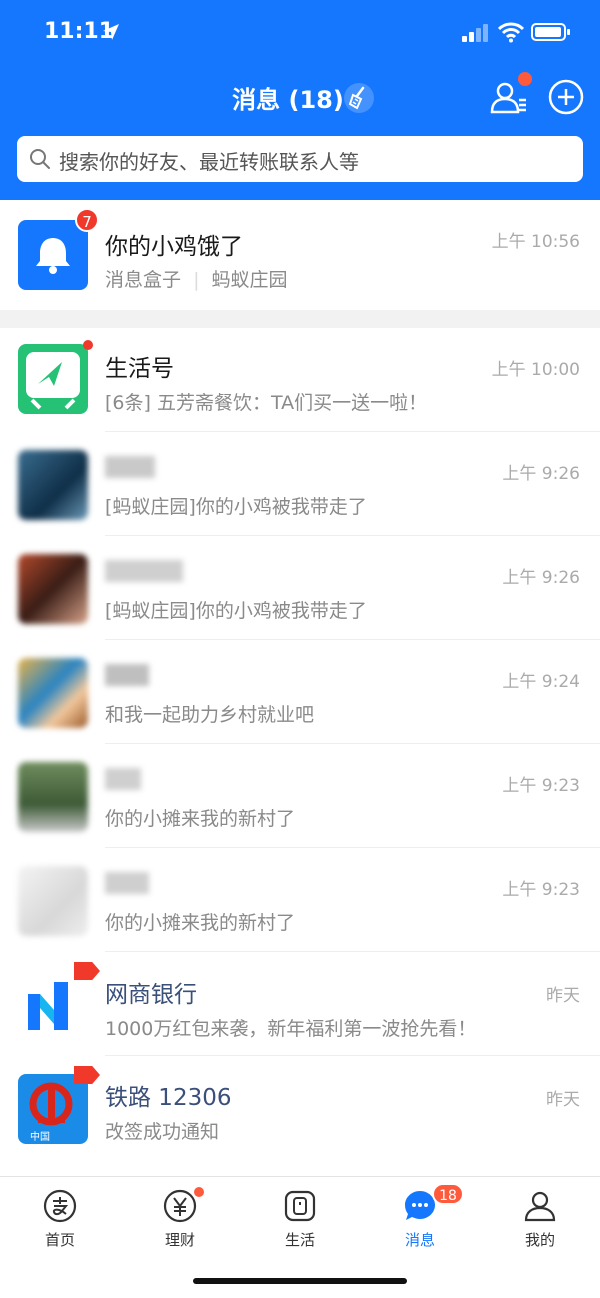 This screenshot has height=1298, width=600. I want to click on add-icon, so click(566, 97).